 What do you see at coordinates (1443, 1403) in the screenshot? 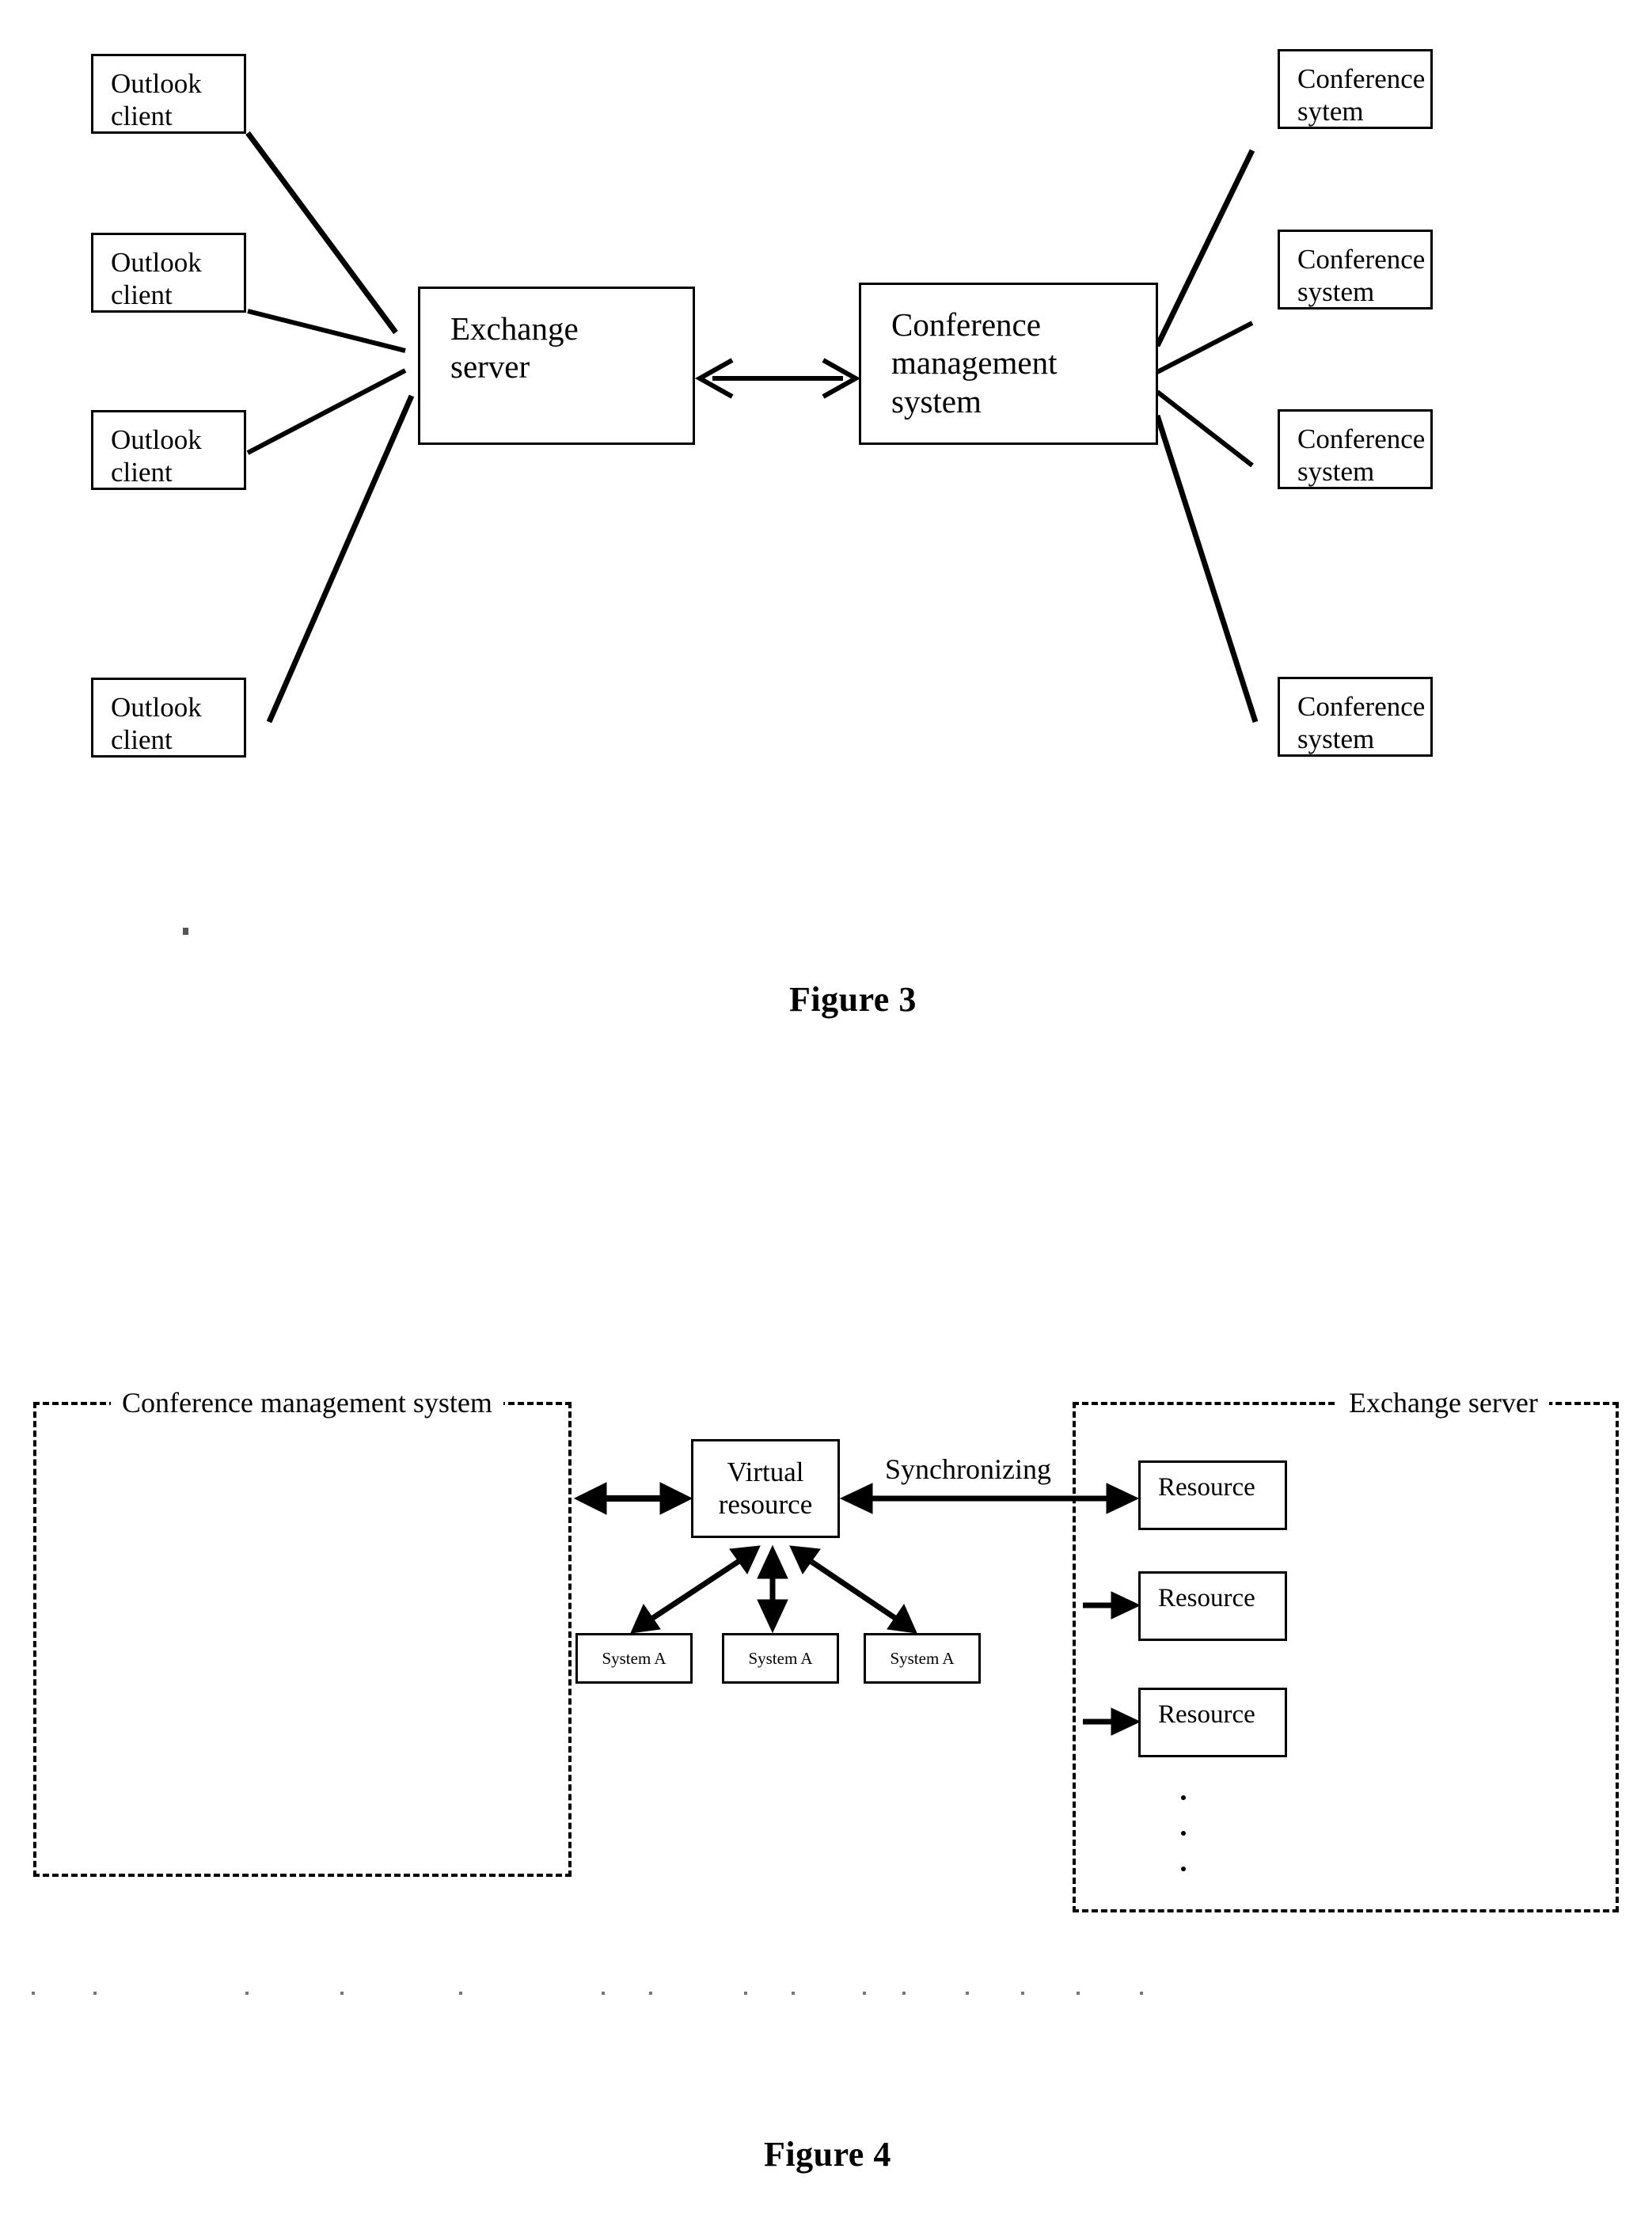
I see `exchange-server-region-label: Exchange server` at bounding box center [1443, 1403].